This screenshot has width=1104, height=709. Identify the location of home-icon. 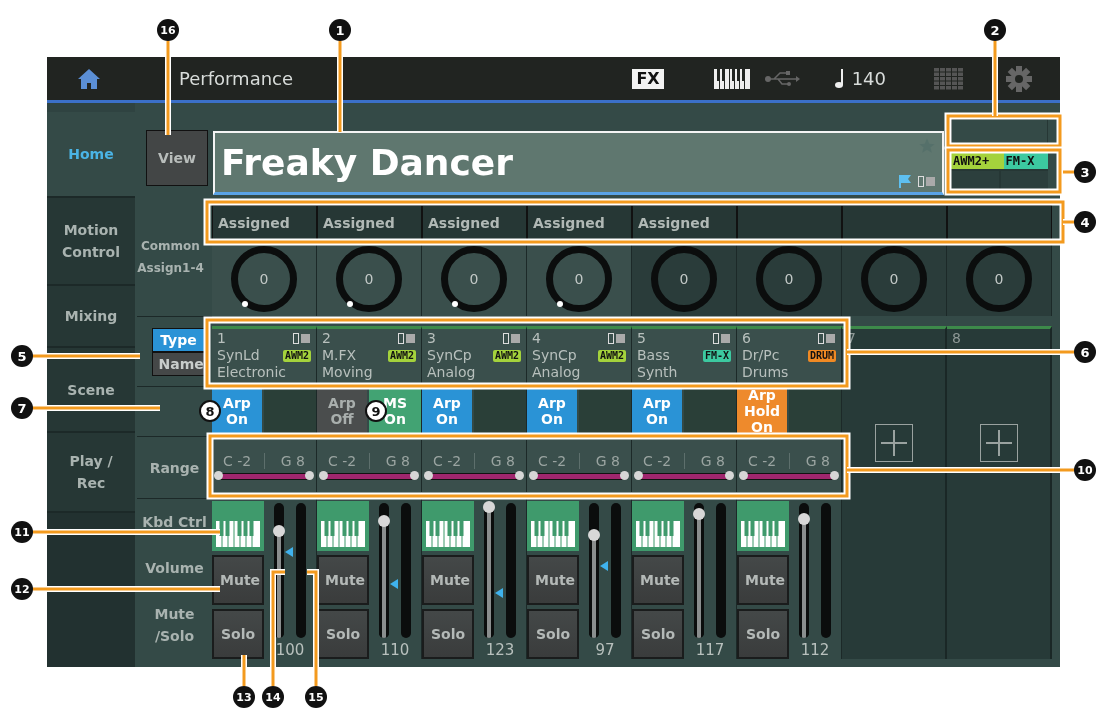
(89, 78).